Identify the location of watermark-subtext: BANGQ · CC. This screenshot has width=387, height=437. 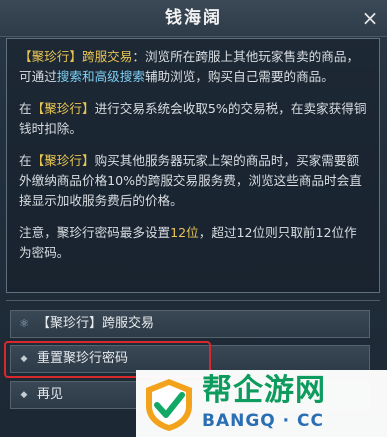
(263, 421).